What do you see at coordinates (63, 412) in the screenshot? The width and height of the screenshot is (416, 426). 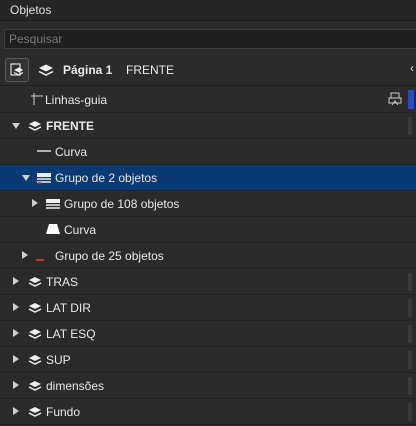 I see `tree-label: Fundo` at bounding box center [63, 412].